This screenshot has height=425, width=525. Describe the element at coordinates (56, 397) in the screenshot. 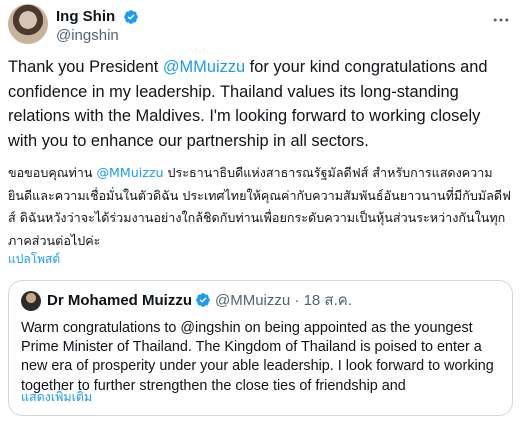

I see `show-more-link: แสดงเพิ่มเติม` at that location.